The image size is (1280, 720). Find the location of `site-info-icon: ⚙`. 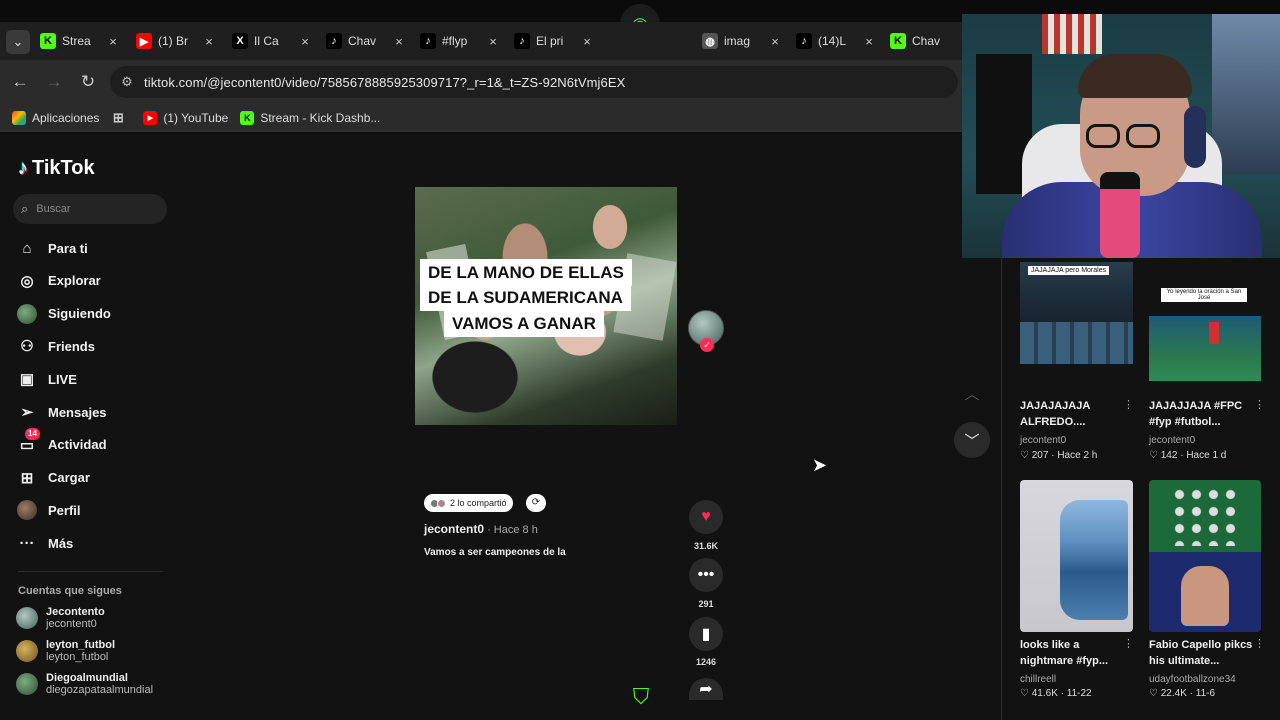

site-info-icon: ⚙ is located at coordinates (127, 82).